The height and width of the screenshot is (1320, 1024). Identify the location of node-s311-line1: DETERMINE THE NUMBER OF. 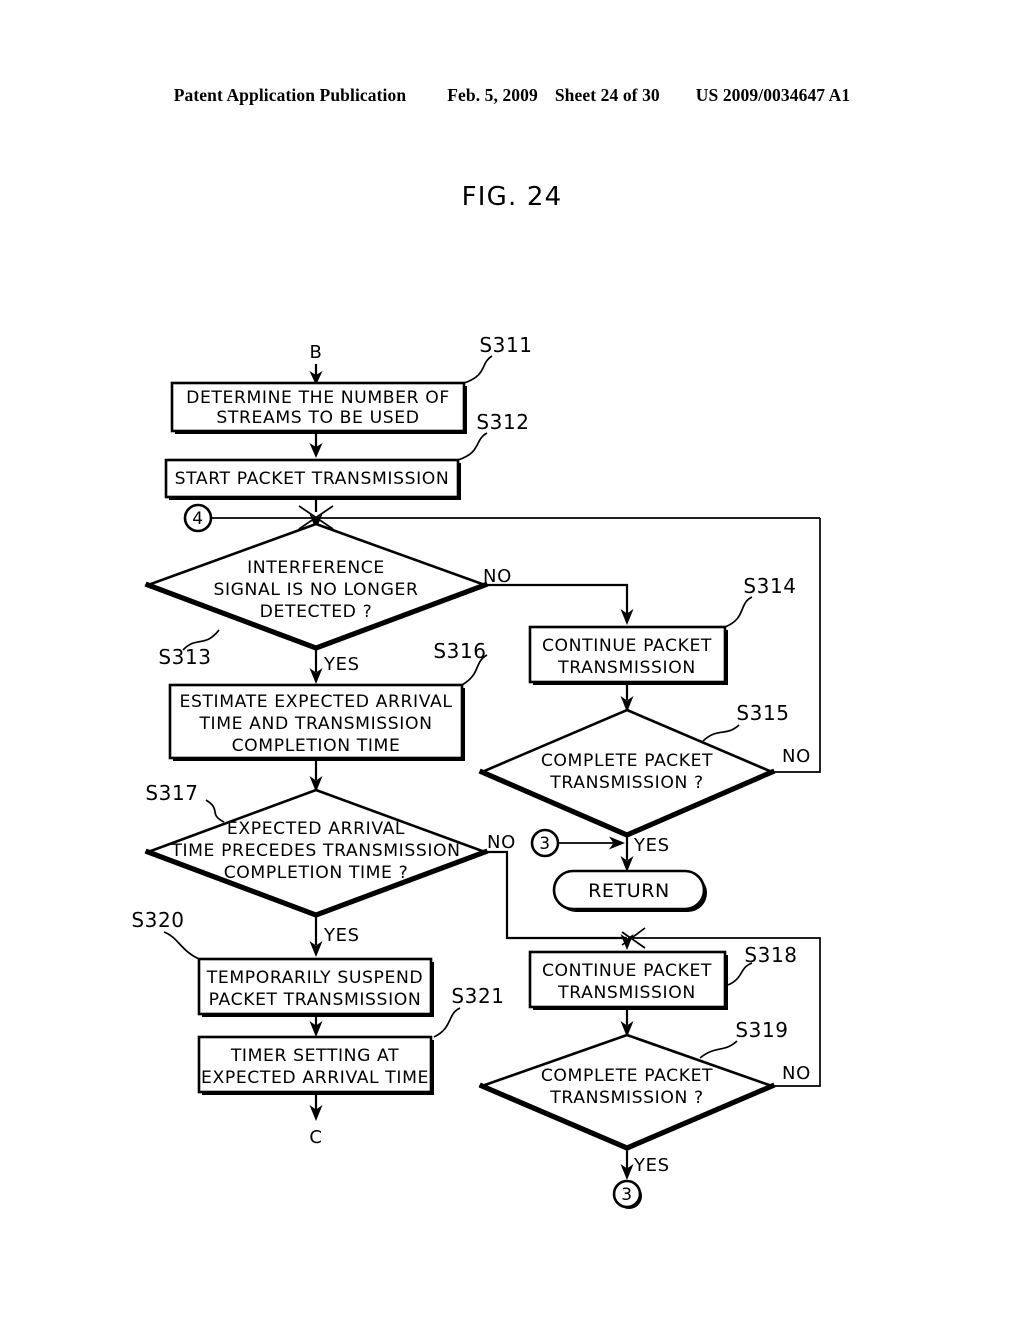
(318, 398).